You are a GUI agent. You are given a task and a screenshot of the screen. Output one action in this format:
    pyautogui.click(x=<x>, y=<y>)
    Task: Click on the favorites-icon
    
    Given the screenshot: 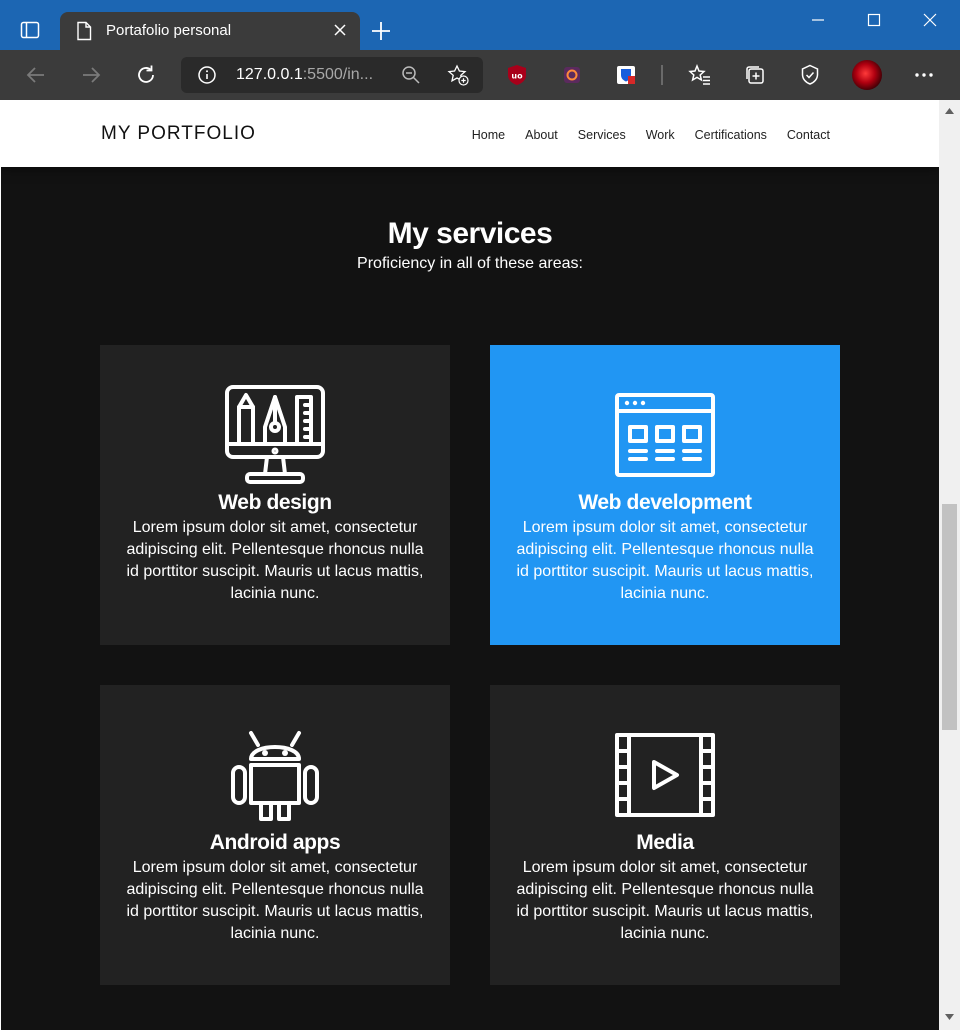 What is the action you would take?
    pyautogui.click(x=700, y=75)
    